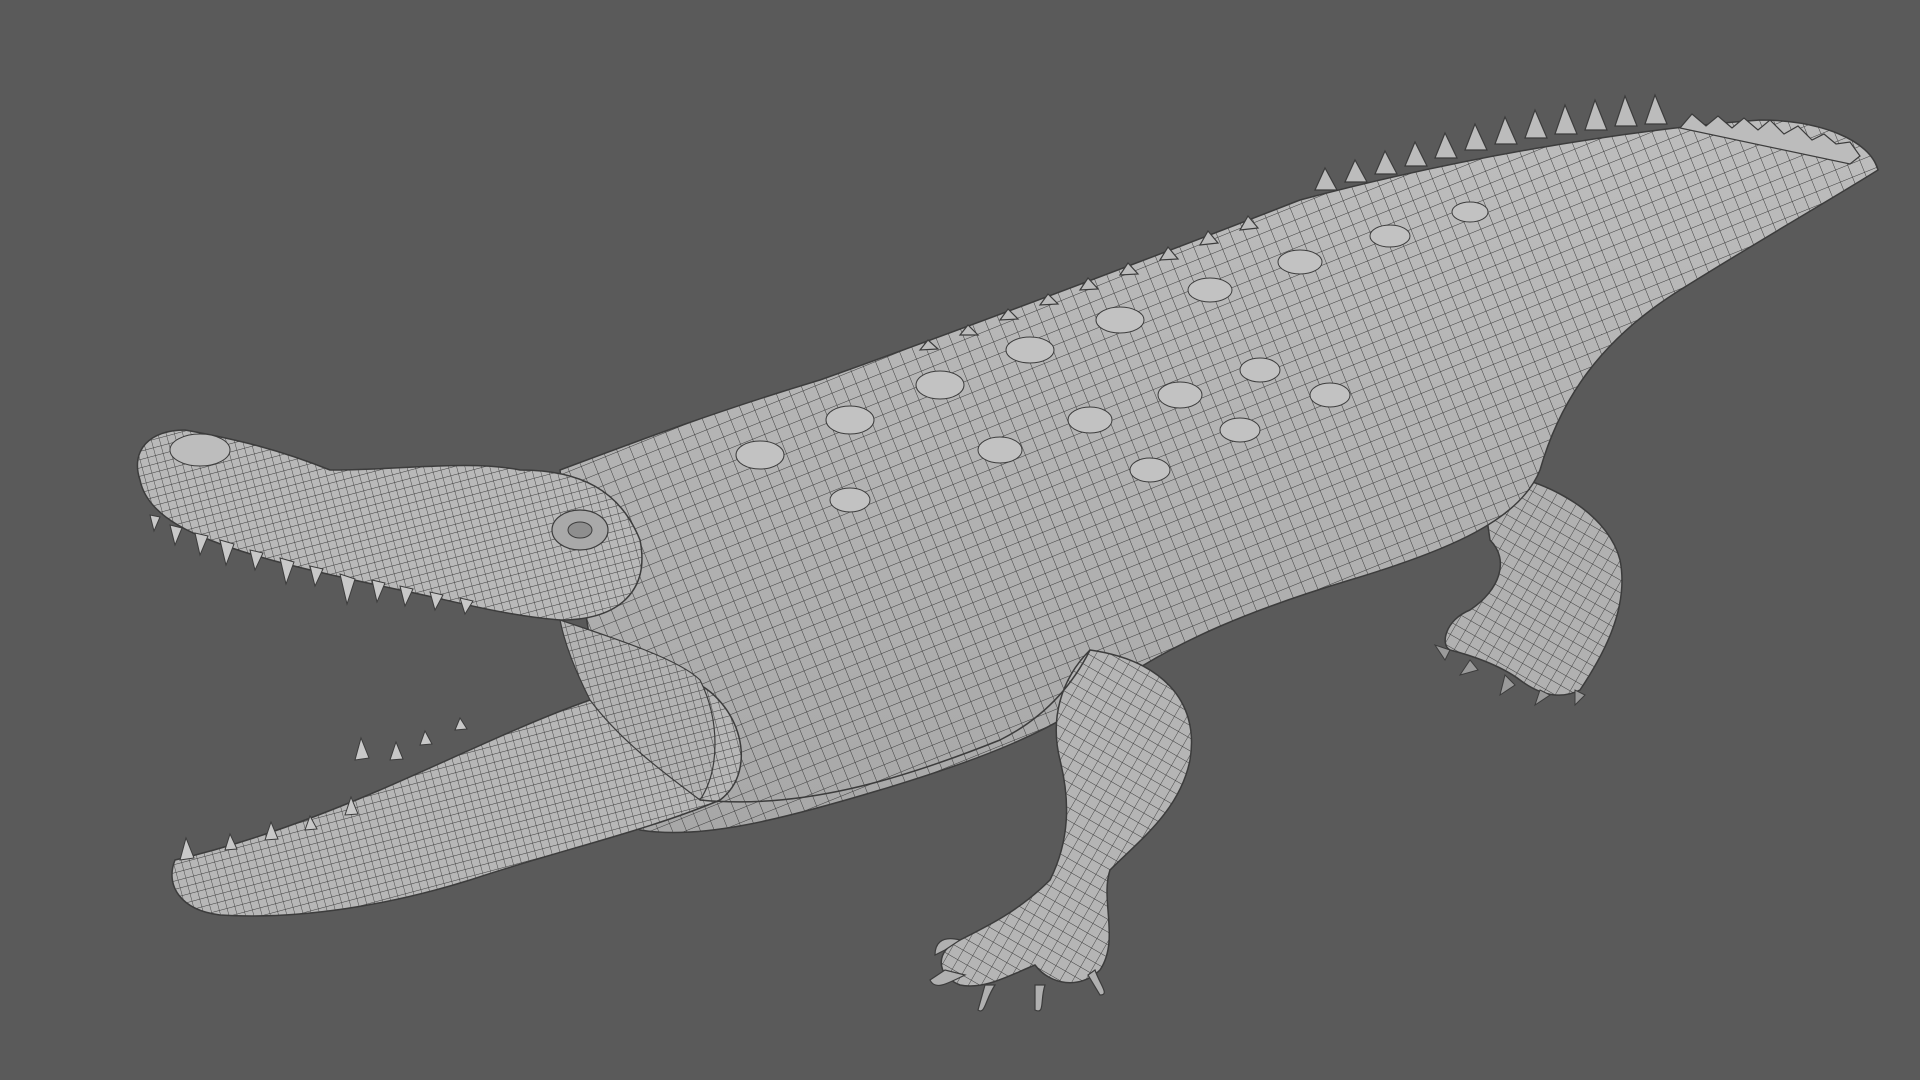 The height and width of the screenshot is (1080, 1920). I want to click on eye-pupil, so click(580, 530).